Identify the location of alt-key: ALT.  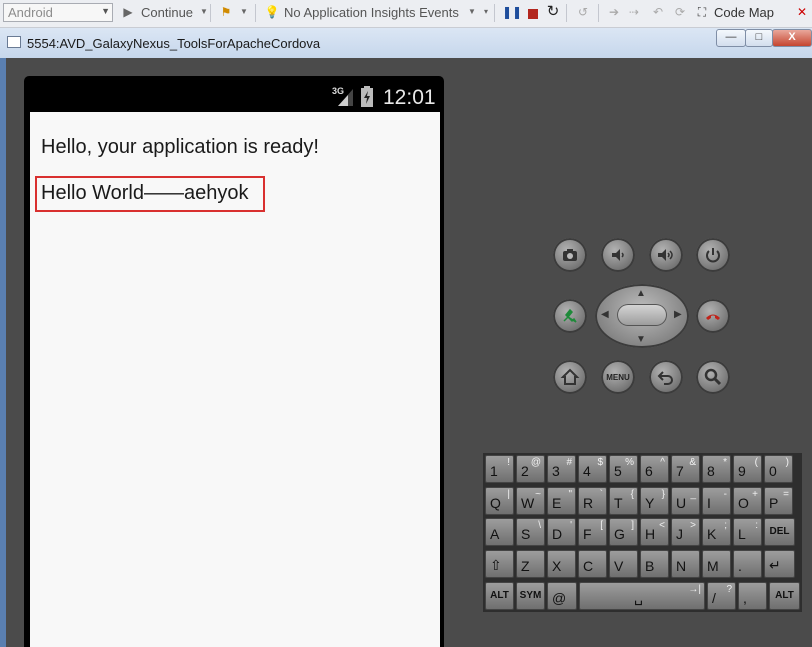
(499, 596).